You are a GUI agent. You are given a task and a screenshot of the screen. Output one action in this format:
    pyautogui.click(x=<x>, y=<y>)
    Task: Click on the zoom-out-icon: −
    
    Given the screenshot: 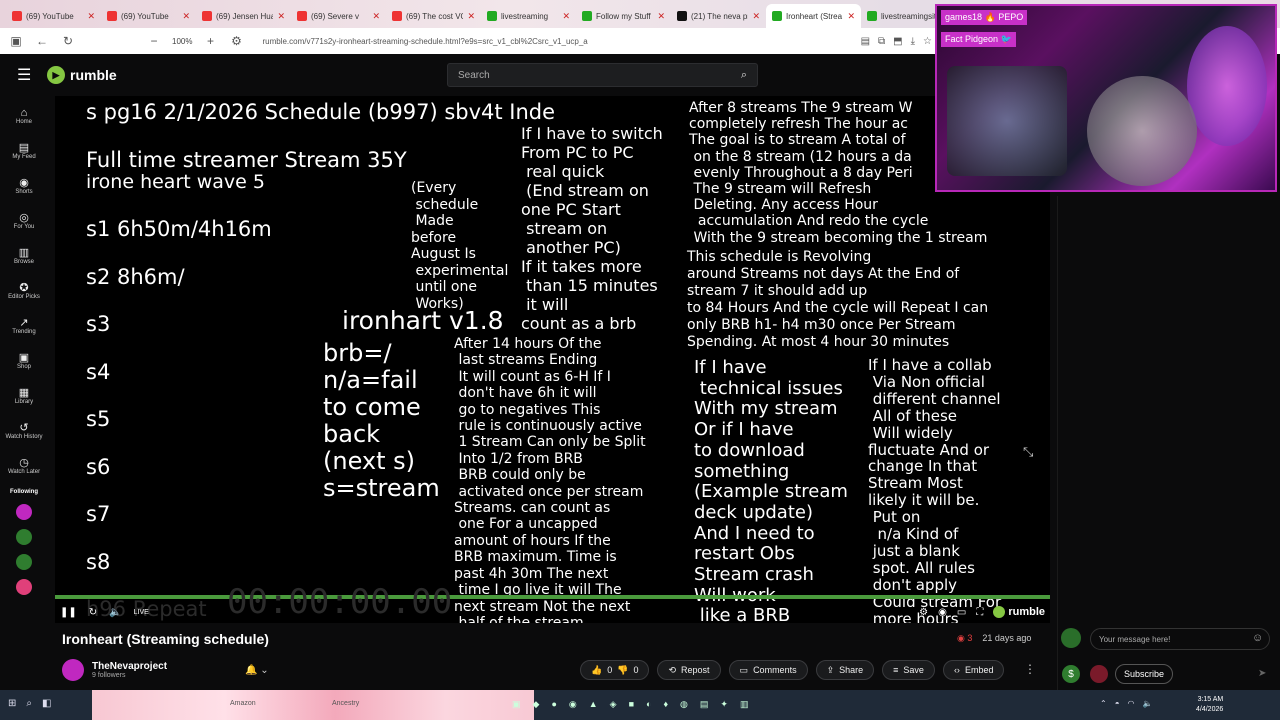 What is the action you would take?
    pyautogui.click(x=154, y=41)
    